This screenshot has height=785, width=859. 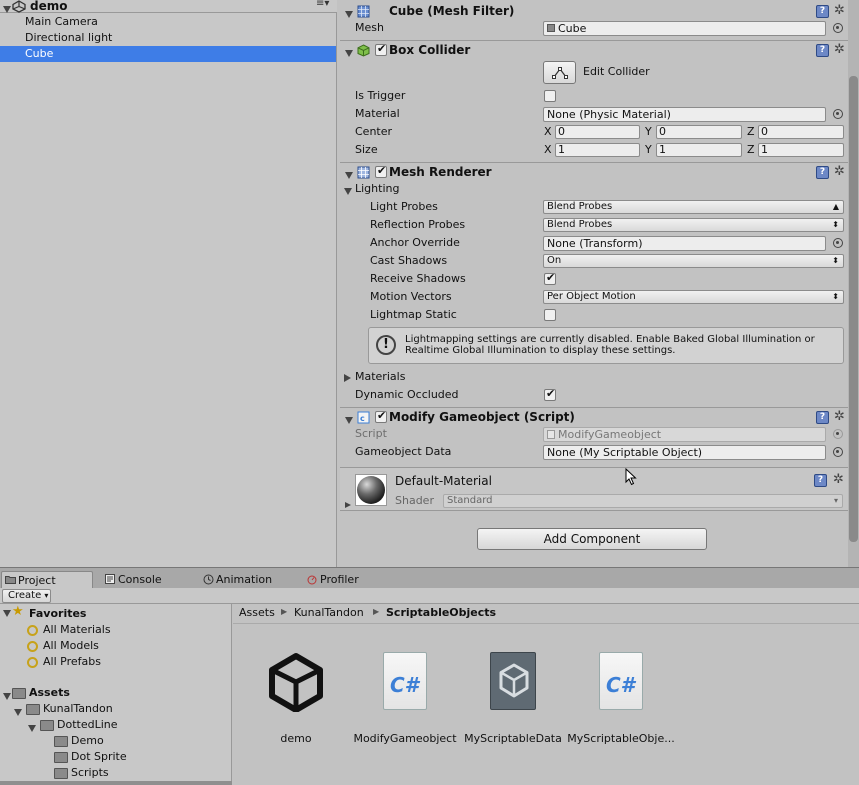 What do you see at coordinates (801, 132) in the screenshot?
I see `center-z-field: 0` at bounding box center [801, 132].